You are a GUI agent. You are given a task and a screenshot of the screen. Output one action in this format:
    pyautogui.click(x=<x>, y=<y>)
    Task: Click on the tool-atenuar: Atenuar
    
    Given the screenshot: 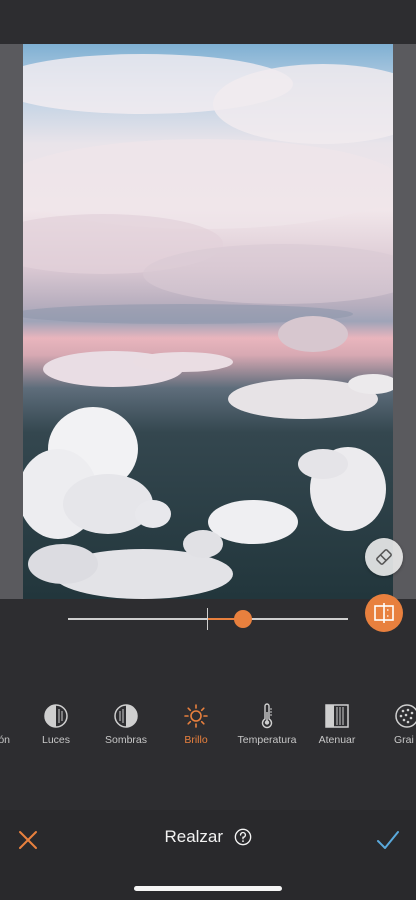 What is the action you would take?
    pyautogui.click(x=337, y=723)
    